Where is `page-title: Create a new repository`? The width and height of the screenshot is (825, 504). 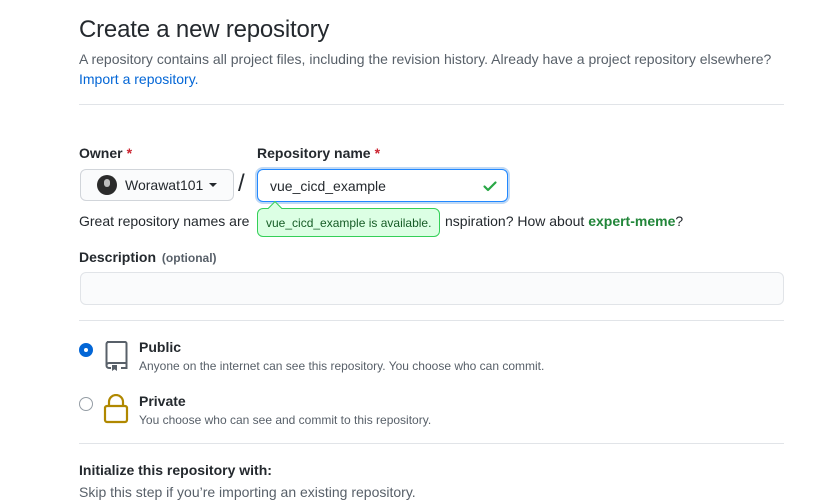
page-title: Create a new repository is located at coordinates (204, 29).